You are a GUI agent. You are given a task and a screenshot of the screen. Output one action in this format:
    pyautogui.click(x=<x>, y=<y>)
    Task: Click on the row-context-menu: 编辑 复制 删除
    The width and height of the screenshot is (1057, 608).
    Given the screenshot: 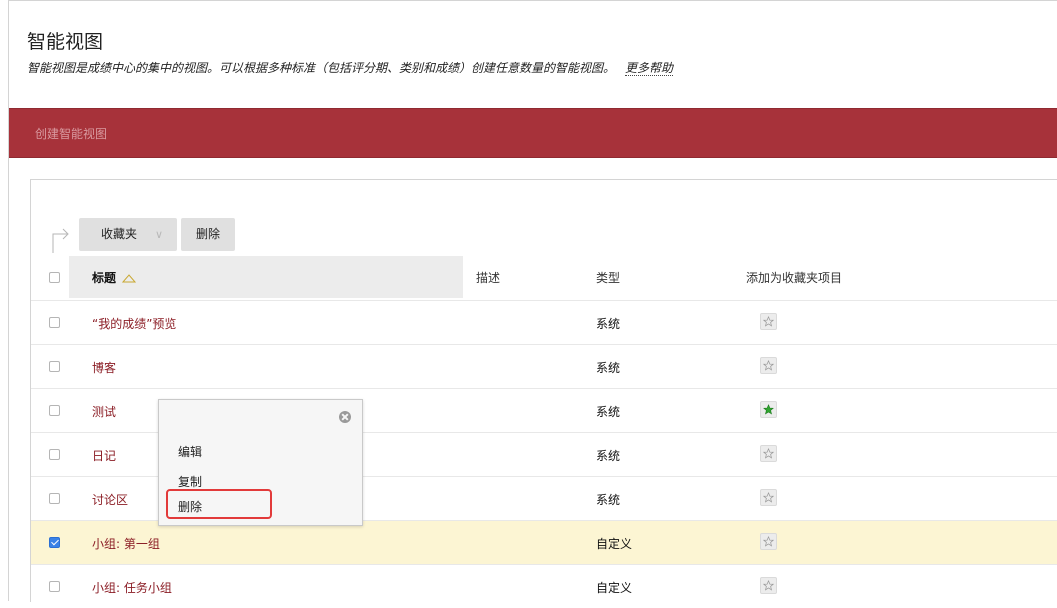 What is the action you would take?
    pyautogui.click(x=260, y=462)
    